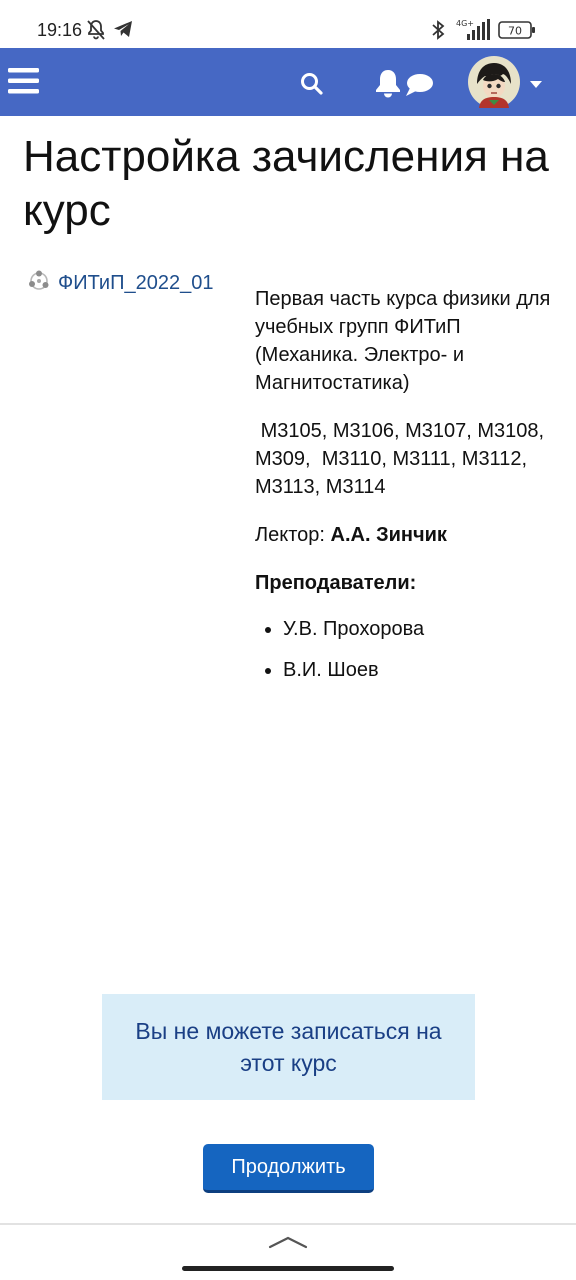  What do you see at coordinates (494, 84) in the screenshot?
I see `avatar` at bounding box center [494, 84].